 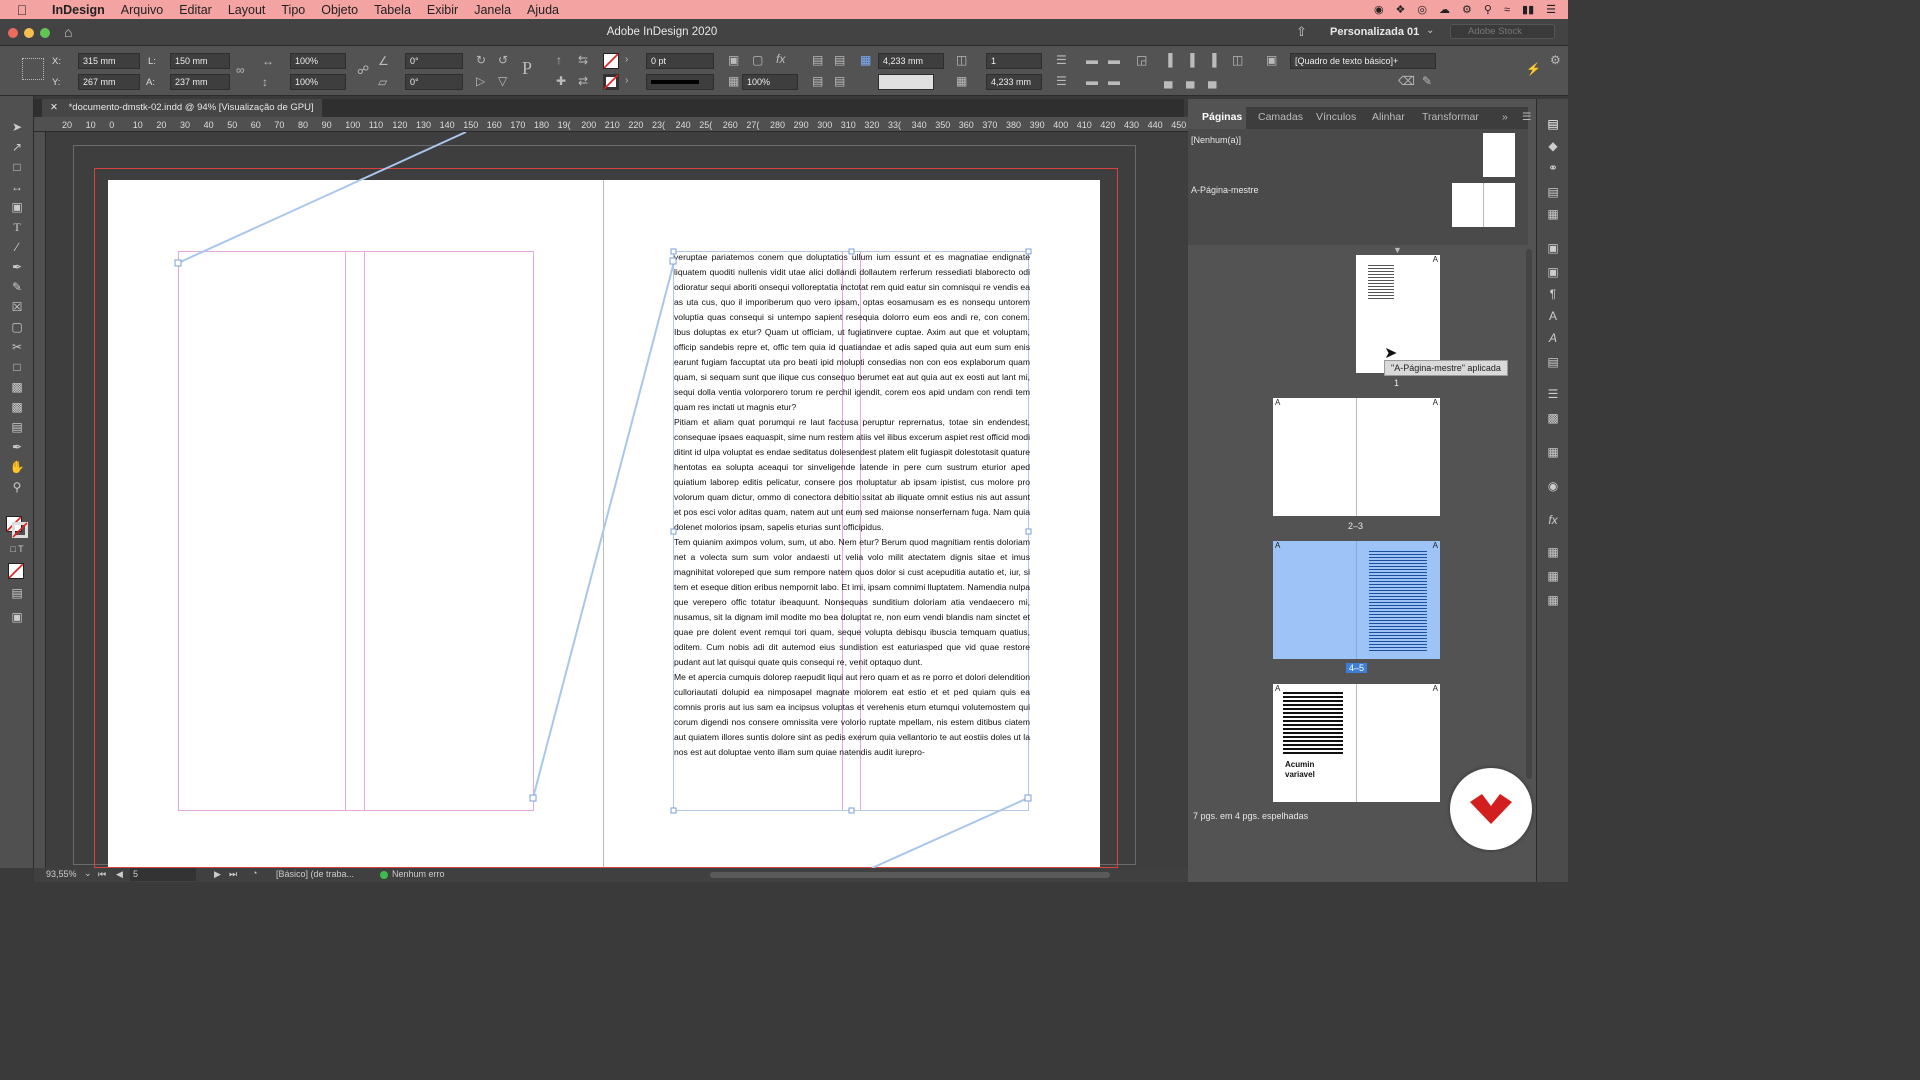 What do you see at coordinates (583, 60) in the screenshot?
I see `select-previous-icon: ⇆` at bounding box center [583, 60].